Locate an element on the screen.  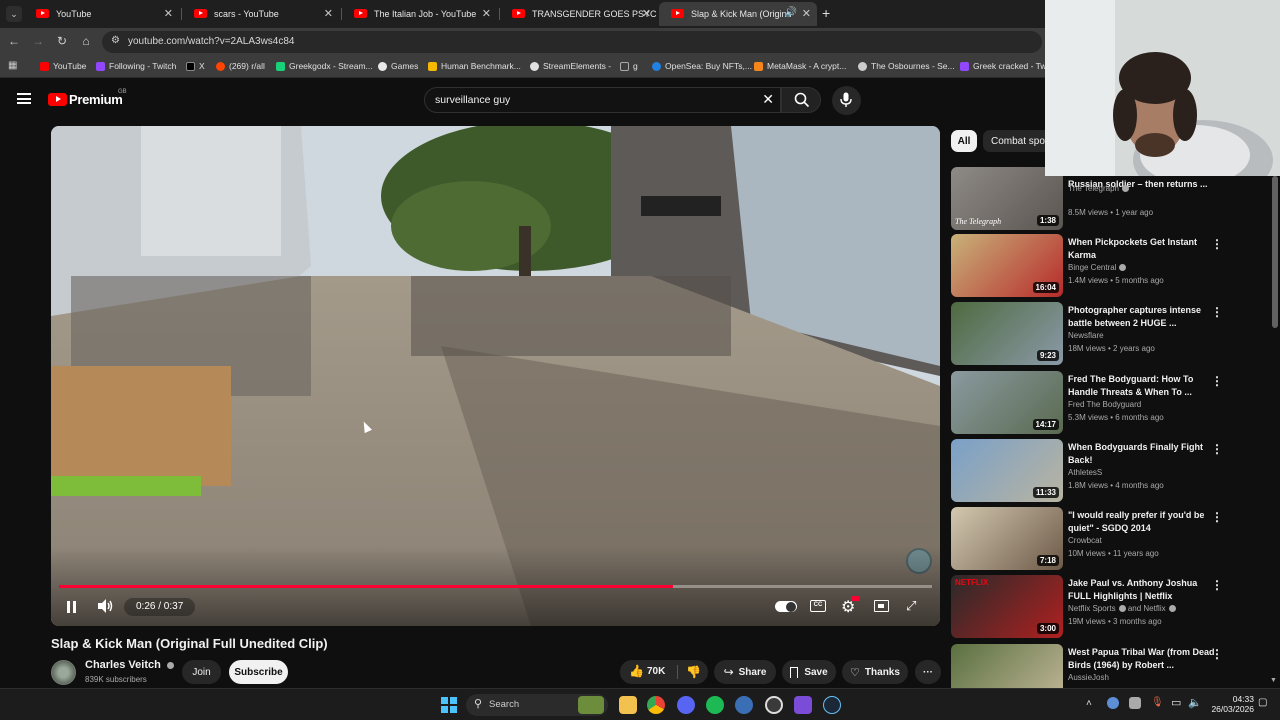
dislike-button: 👎 is located at coordinates (693, 672).